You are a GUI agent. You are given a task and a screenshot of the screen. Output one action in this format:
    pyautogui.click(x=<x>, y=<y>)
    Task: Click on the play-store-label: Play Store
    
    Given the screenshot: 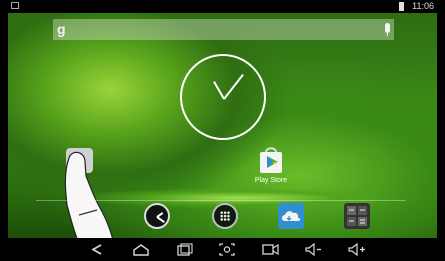 What is the action you would take?
    pyautogui.click(x=271, y=180)
    